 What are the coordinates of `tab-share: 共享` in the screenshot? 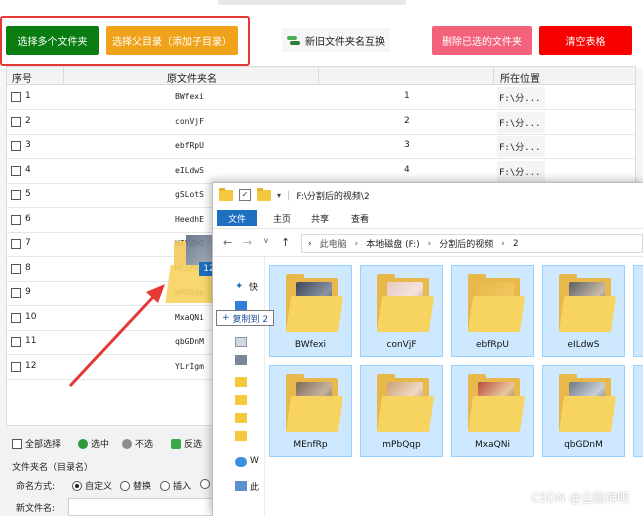 It's located at (320, 218).